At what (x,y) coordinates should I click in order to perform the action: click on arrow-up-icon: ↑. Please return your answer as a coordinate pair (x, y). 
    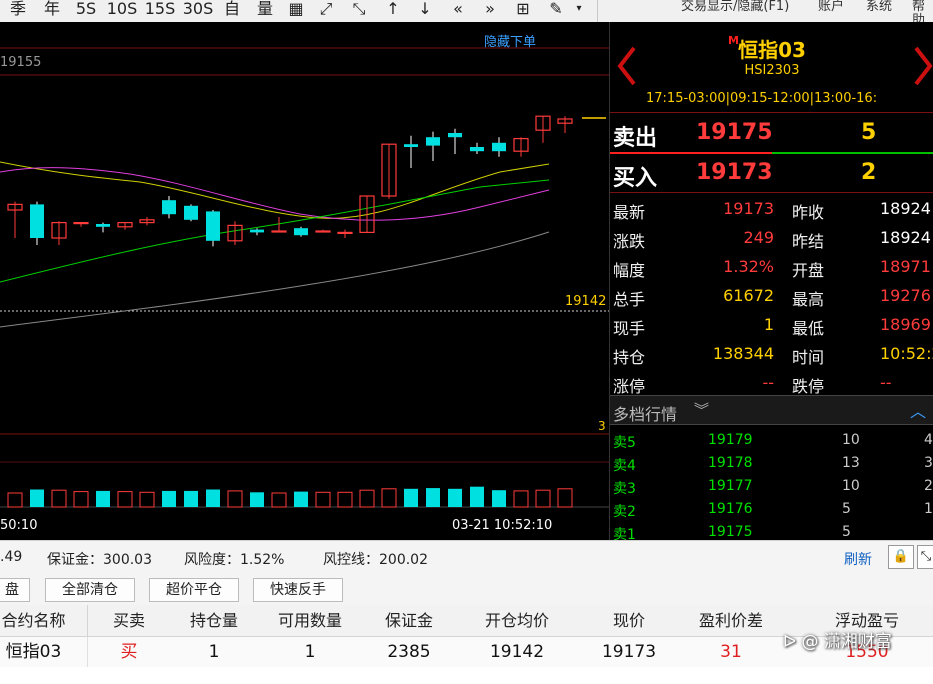
    Looking at the image, I should click on (393, 11).